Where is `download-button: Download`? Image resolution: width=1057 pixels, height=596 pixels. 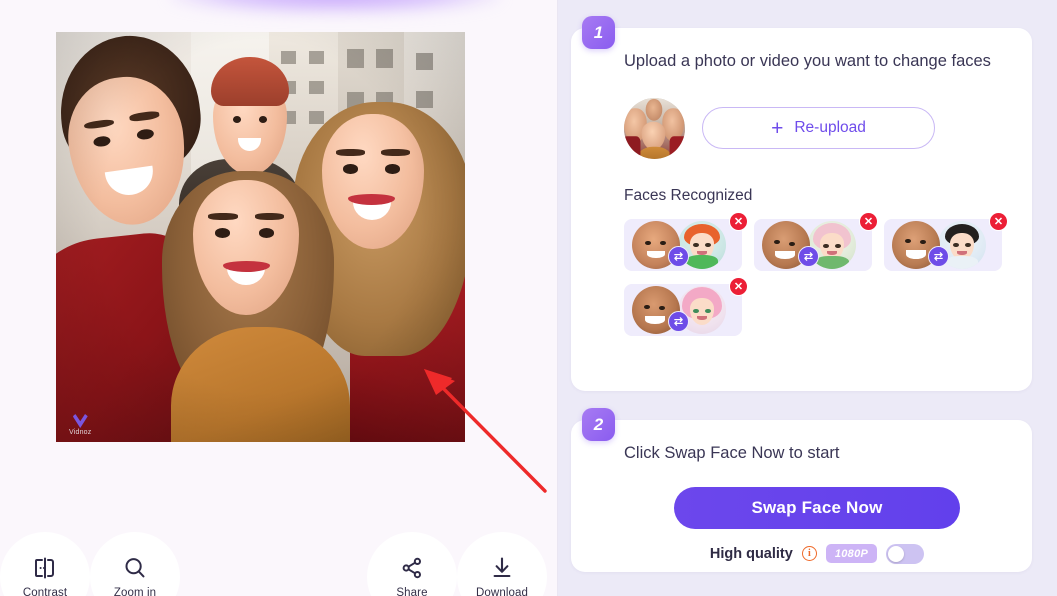
download-button: Download is located at coordinates (502, 564).